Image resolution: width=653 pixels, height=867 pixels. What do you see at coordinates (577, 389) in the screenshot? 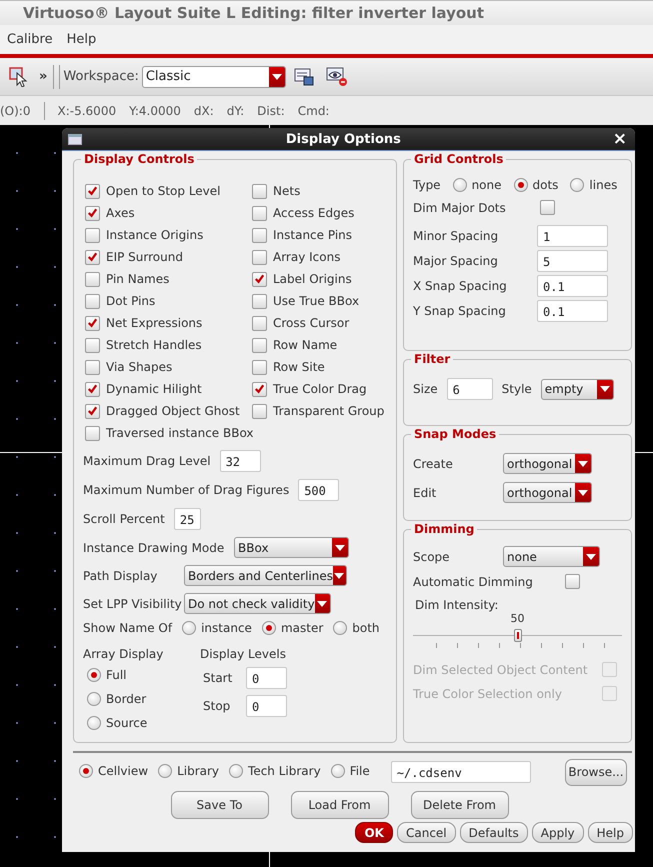
I see `dropdown: empty` at bounding box center [577, 389].